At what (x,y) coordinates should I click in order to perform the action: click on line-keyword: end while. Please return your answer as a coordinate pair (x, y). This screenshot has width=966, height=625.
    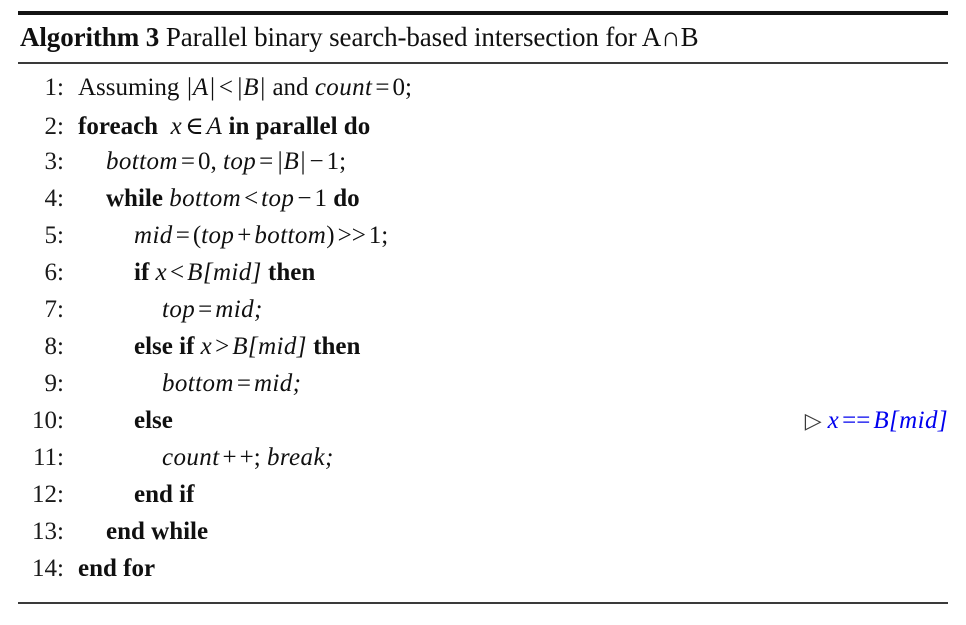
    Looking at the image, I should click on (157, 531).